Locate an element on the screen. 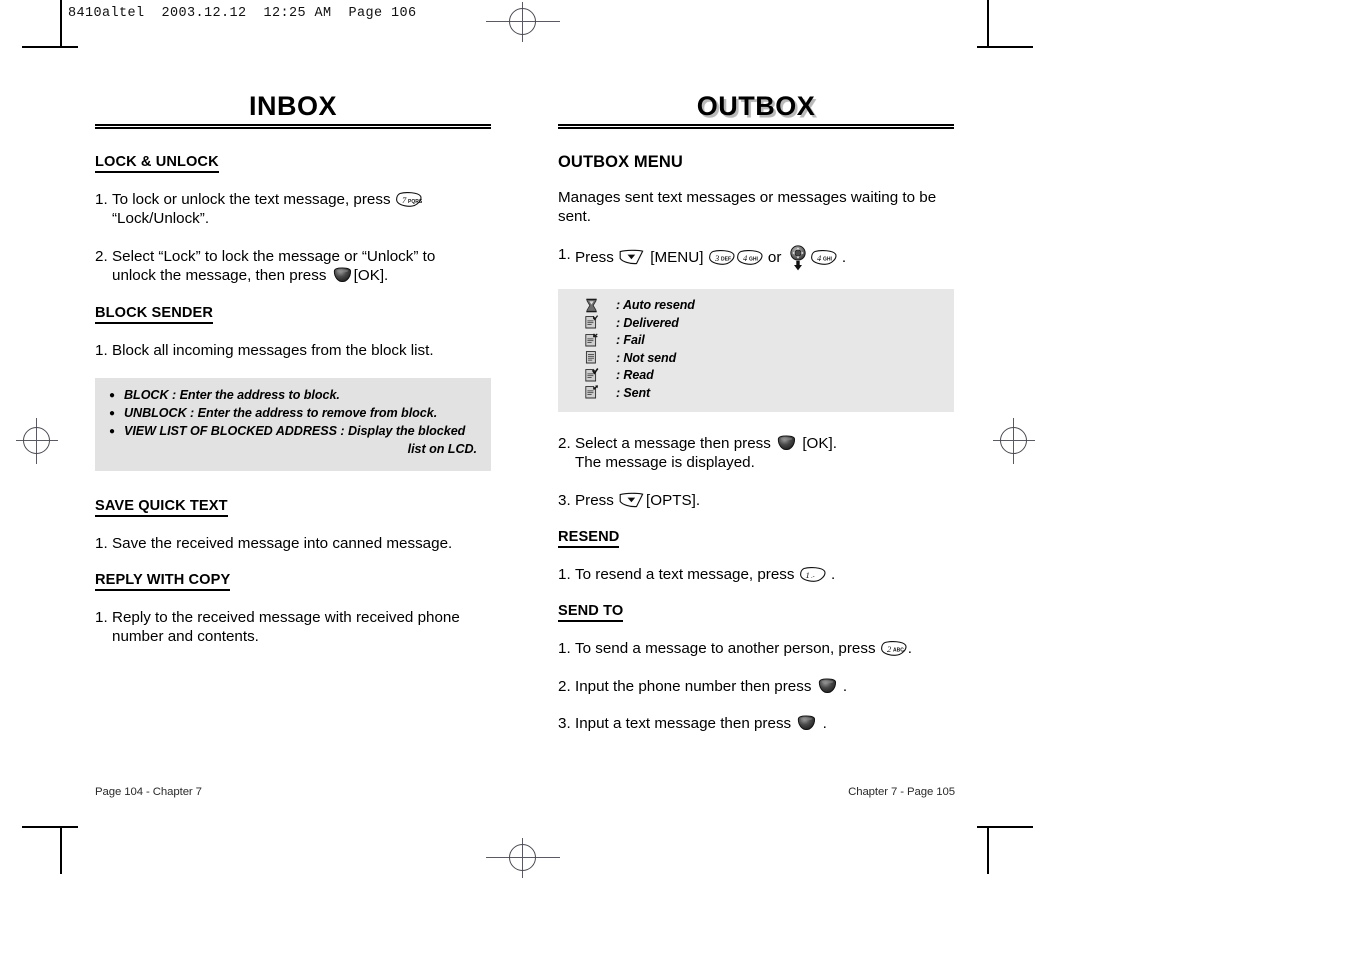 This screenshot has width=1351, height=954. doc-check-icon is located at coordinates (600, 322).